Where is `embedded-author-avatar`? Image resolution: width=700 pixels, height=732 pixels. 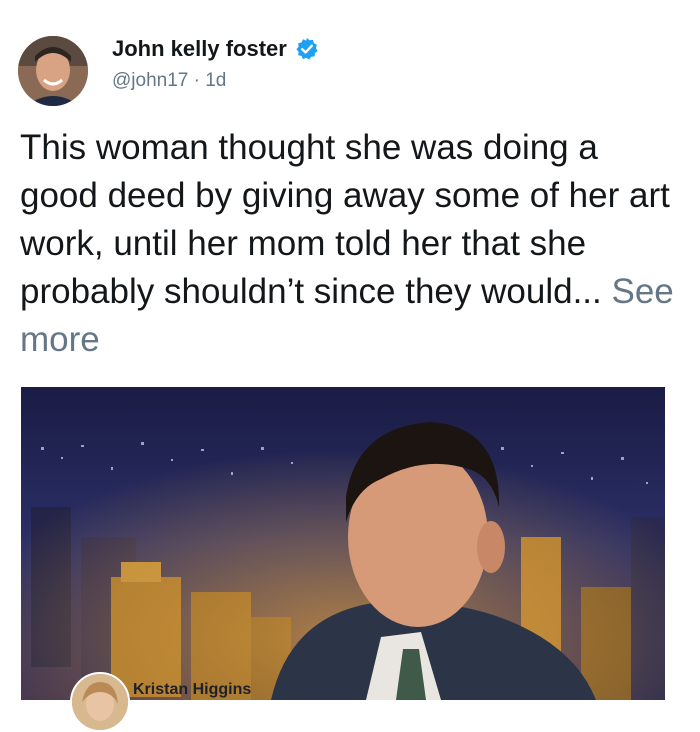 embedded-author-avatar is located at coordinates (100, 702).